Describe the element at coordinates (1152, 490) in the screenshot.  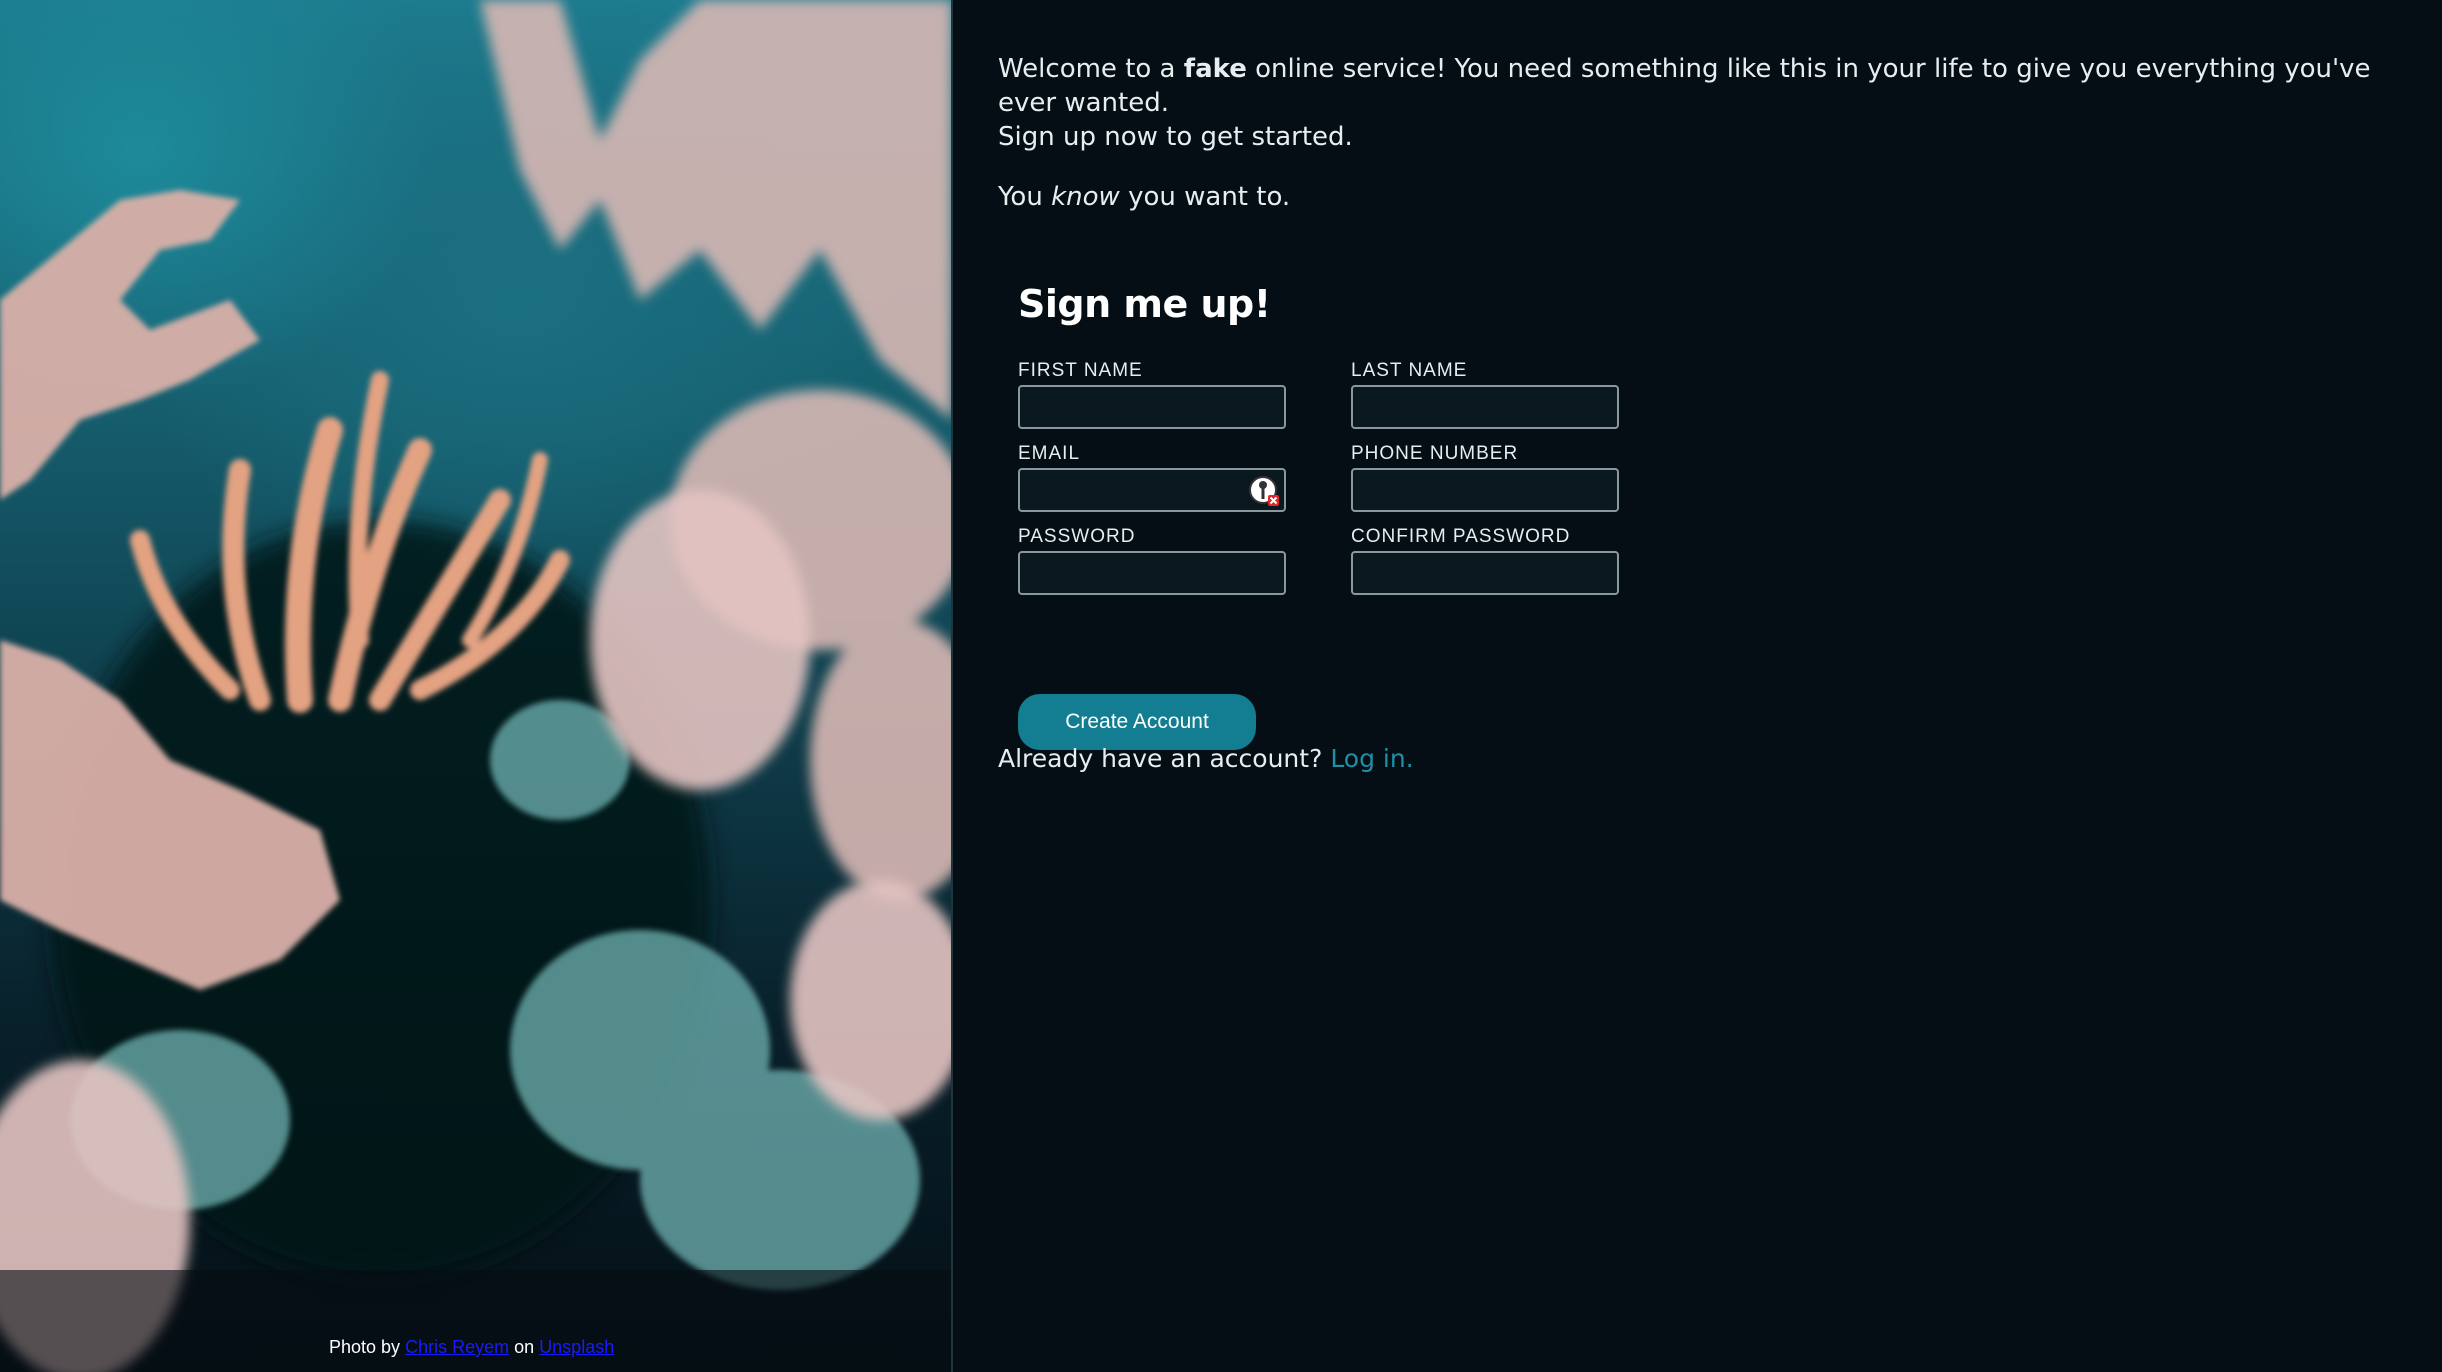
I see `email-input` at that location.